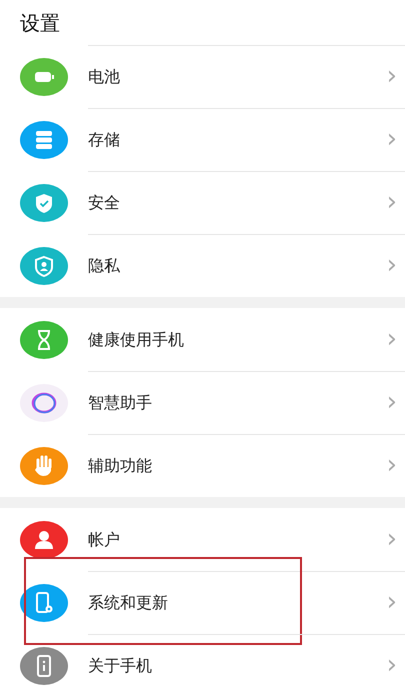 This screenshot has width=405, height=700. Describe the element at coordinates (128, 603) in the screenshot. I see `setting-label: 系统和更新` at that location.